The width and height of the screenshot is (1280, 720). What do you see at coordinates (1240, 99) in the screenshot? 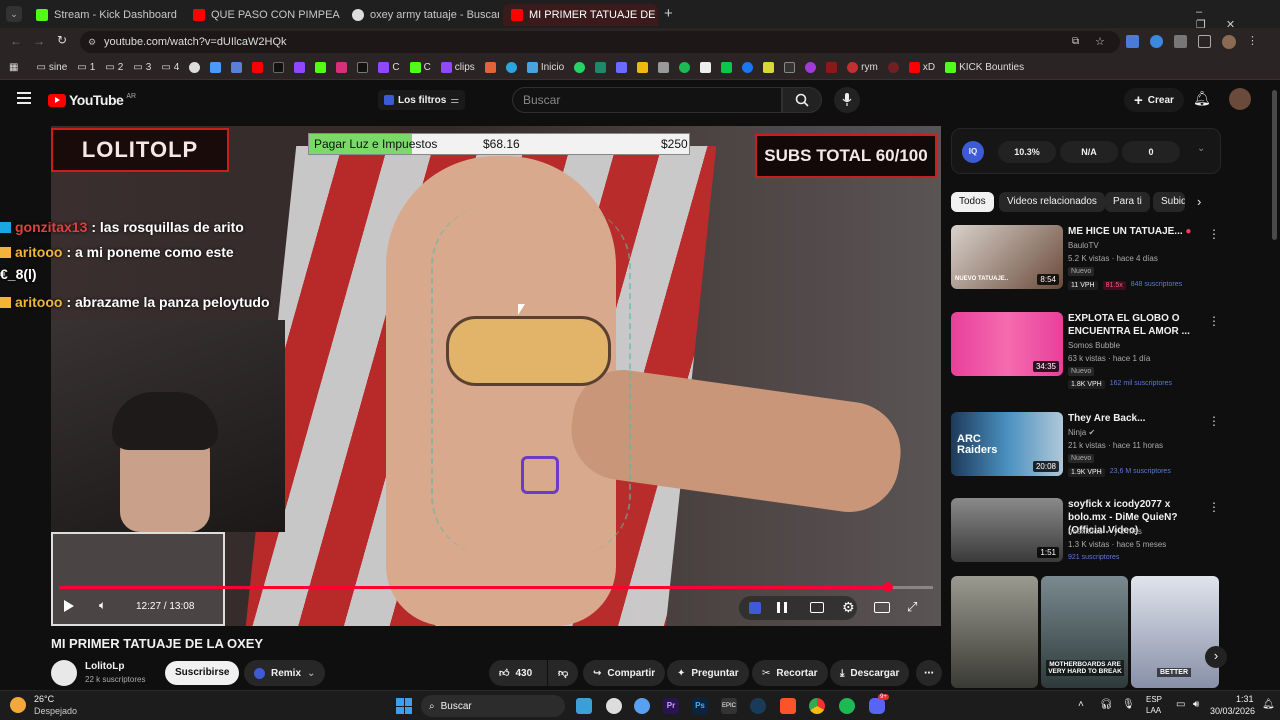
I see `account-avatar` at bounding box center [1240, 99].